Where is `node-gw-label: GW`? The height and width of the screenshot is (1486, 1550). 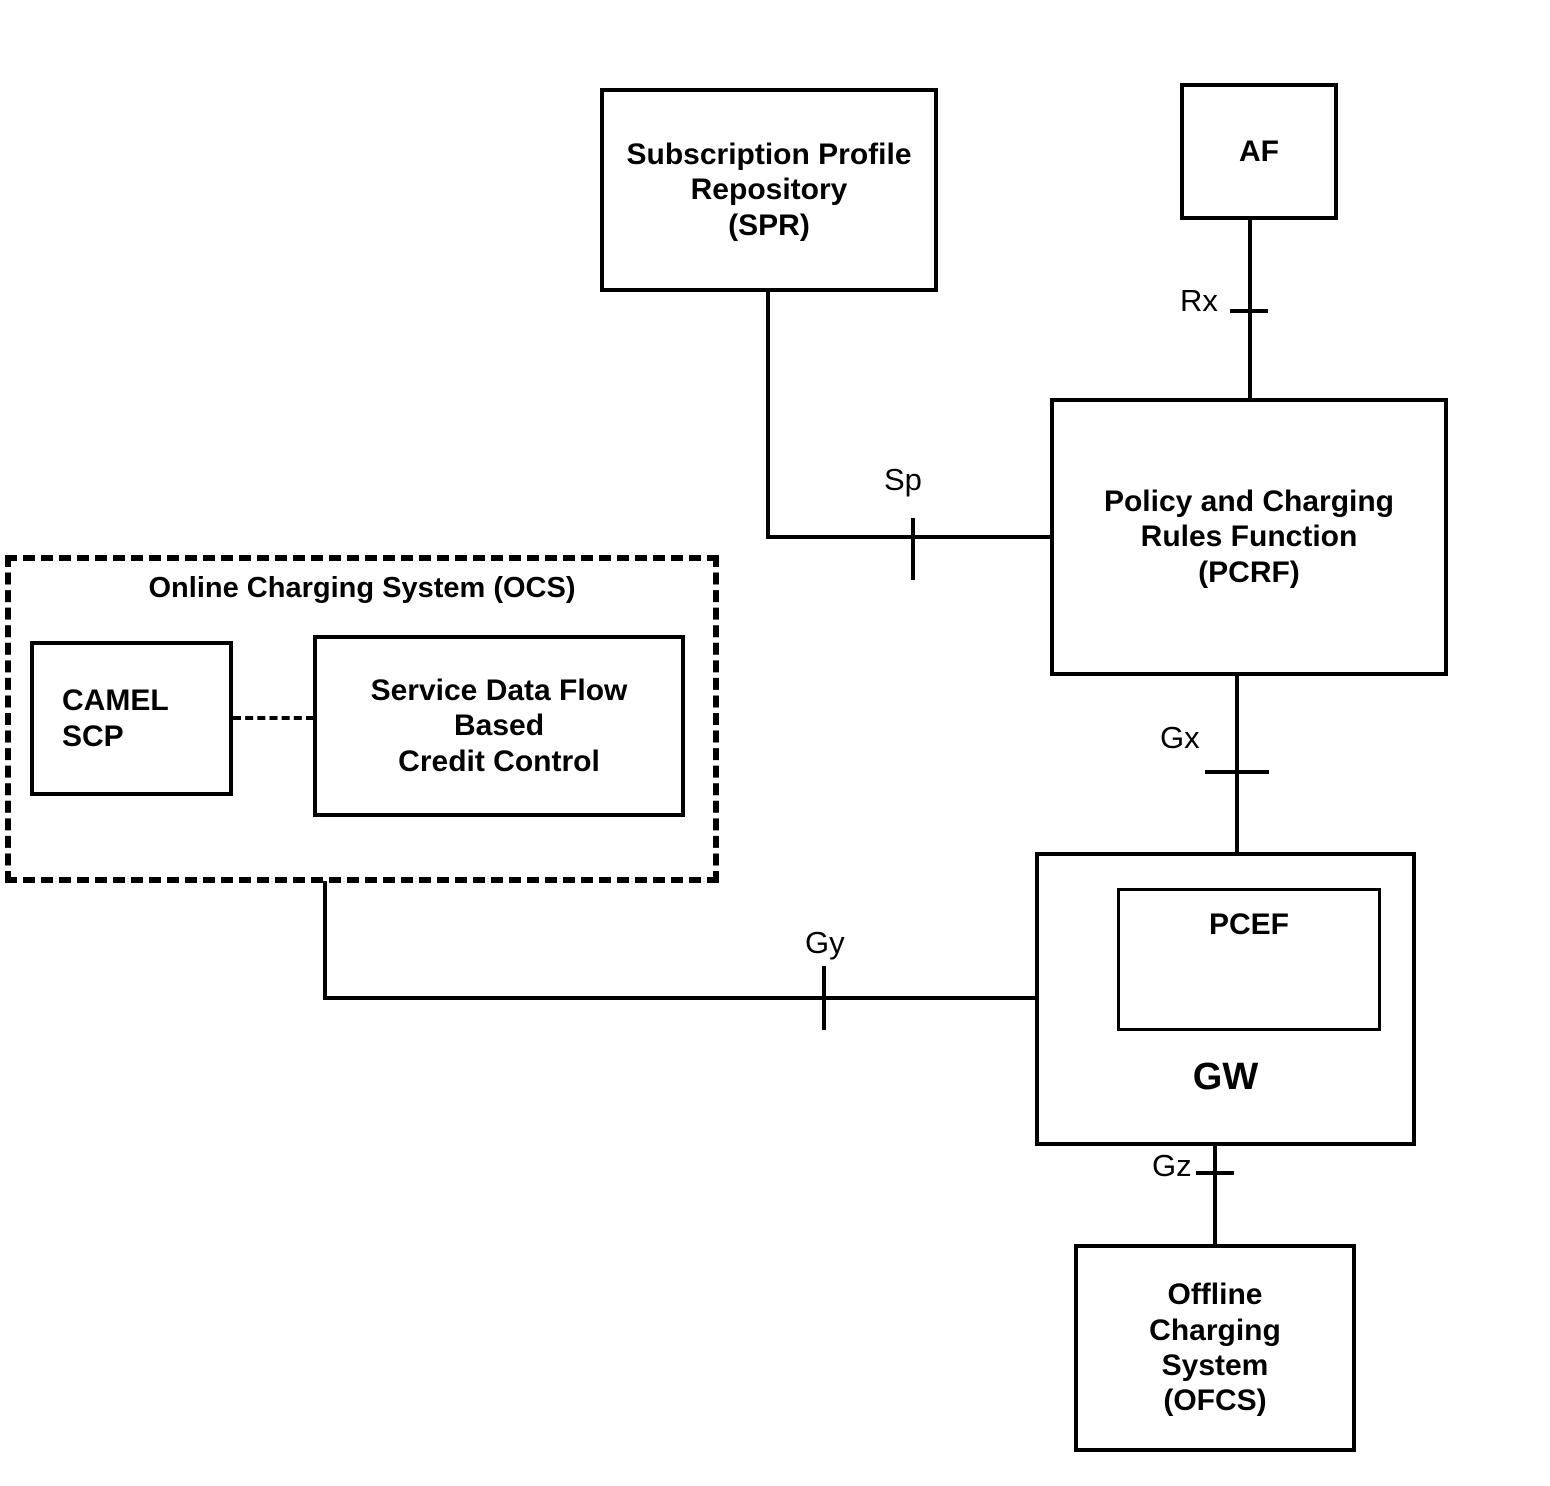 node-gw-label: GW is located at coordinates (1225, 1077).